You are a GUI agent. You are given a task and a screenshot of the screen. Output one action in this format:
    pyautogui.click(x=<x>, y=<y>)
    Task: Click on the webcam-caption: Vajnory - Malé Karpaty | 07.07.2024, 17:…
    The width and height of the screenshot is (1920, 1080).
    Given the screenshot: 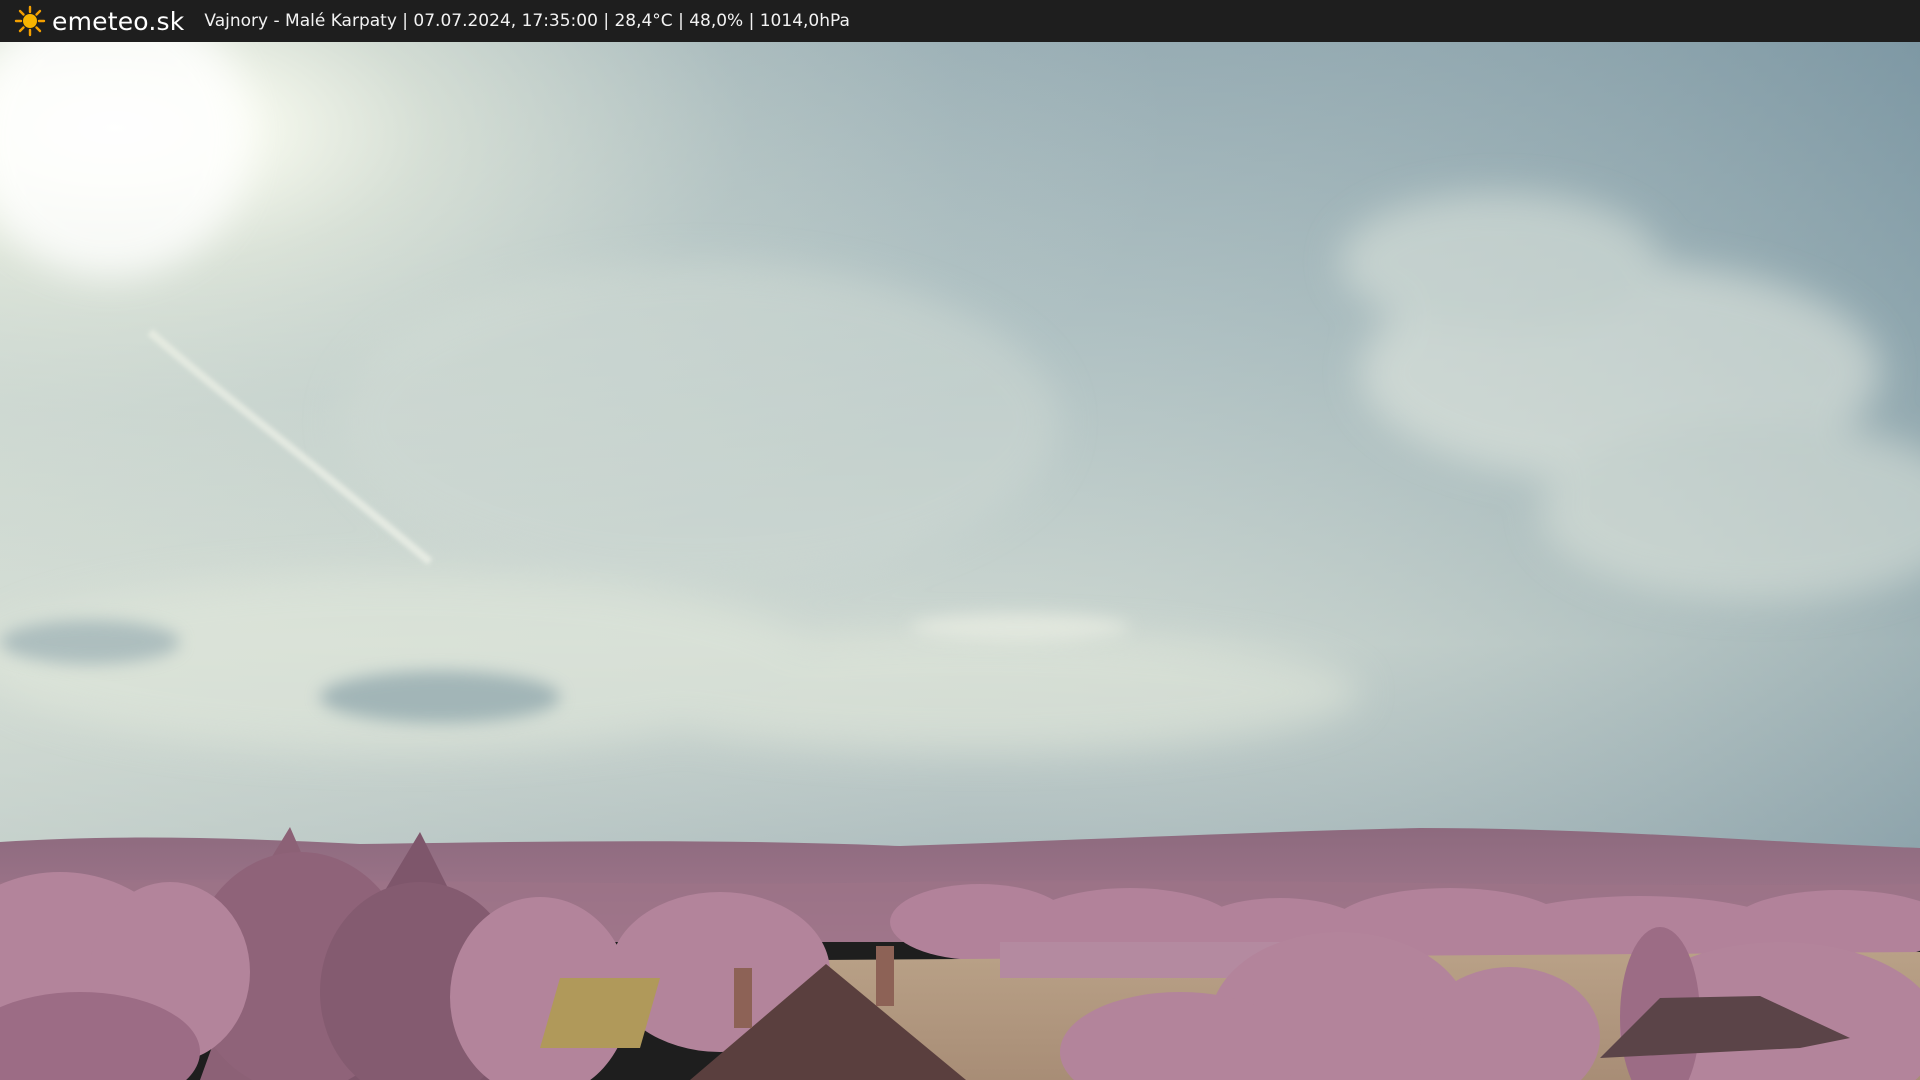 What is the action you would take?
    pyautogui.click(x=527, y=21)
    